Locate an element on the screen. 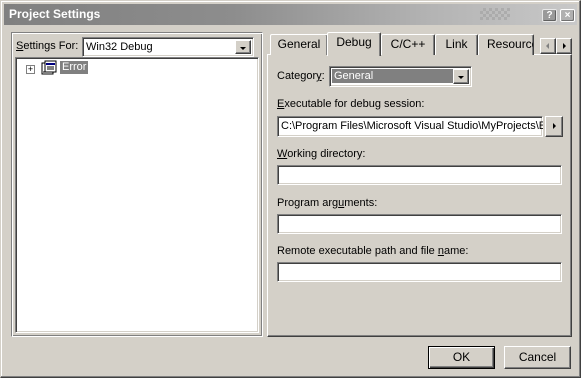  help-icon: ? is located at coordinates (549, 15).